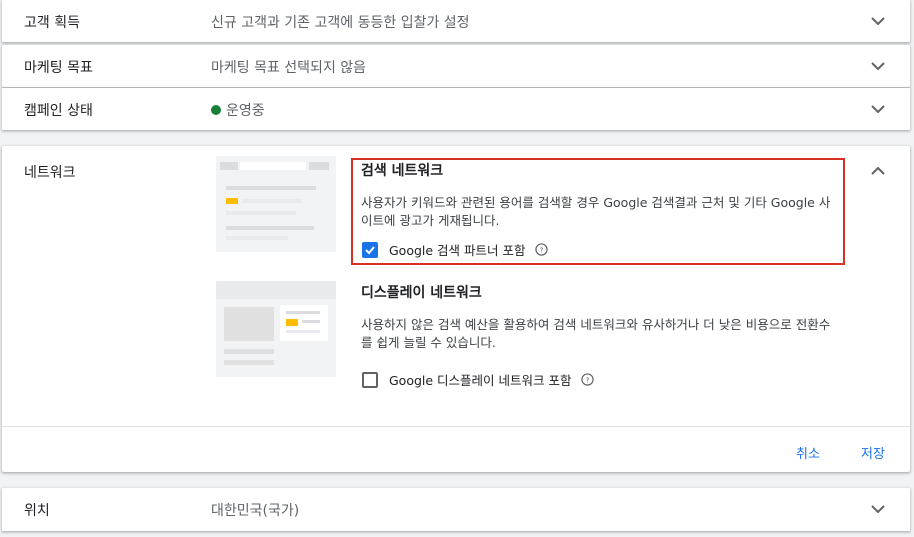 The image size is (914, 537). I want to click on row-label: 마케팅 목표, so click(58, 68).